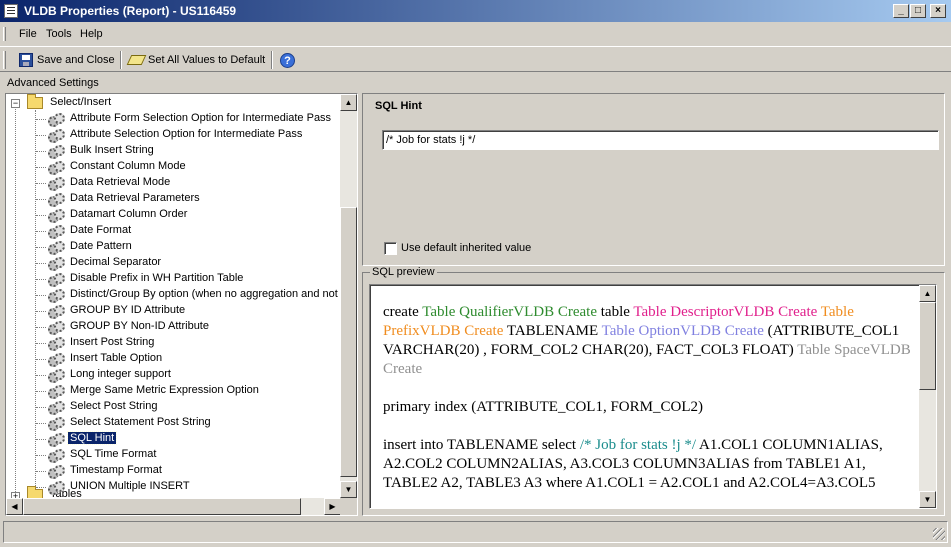  Describe the element at coordinates (140, 422) in the screenshot. I see `tree-setting-label: Select Statement Post String` at that location.